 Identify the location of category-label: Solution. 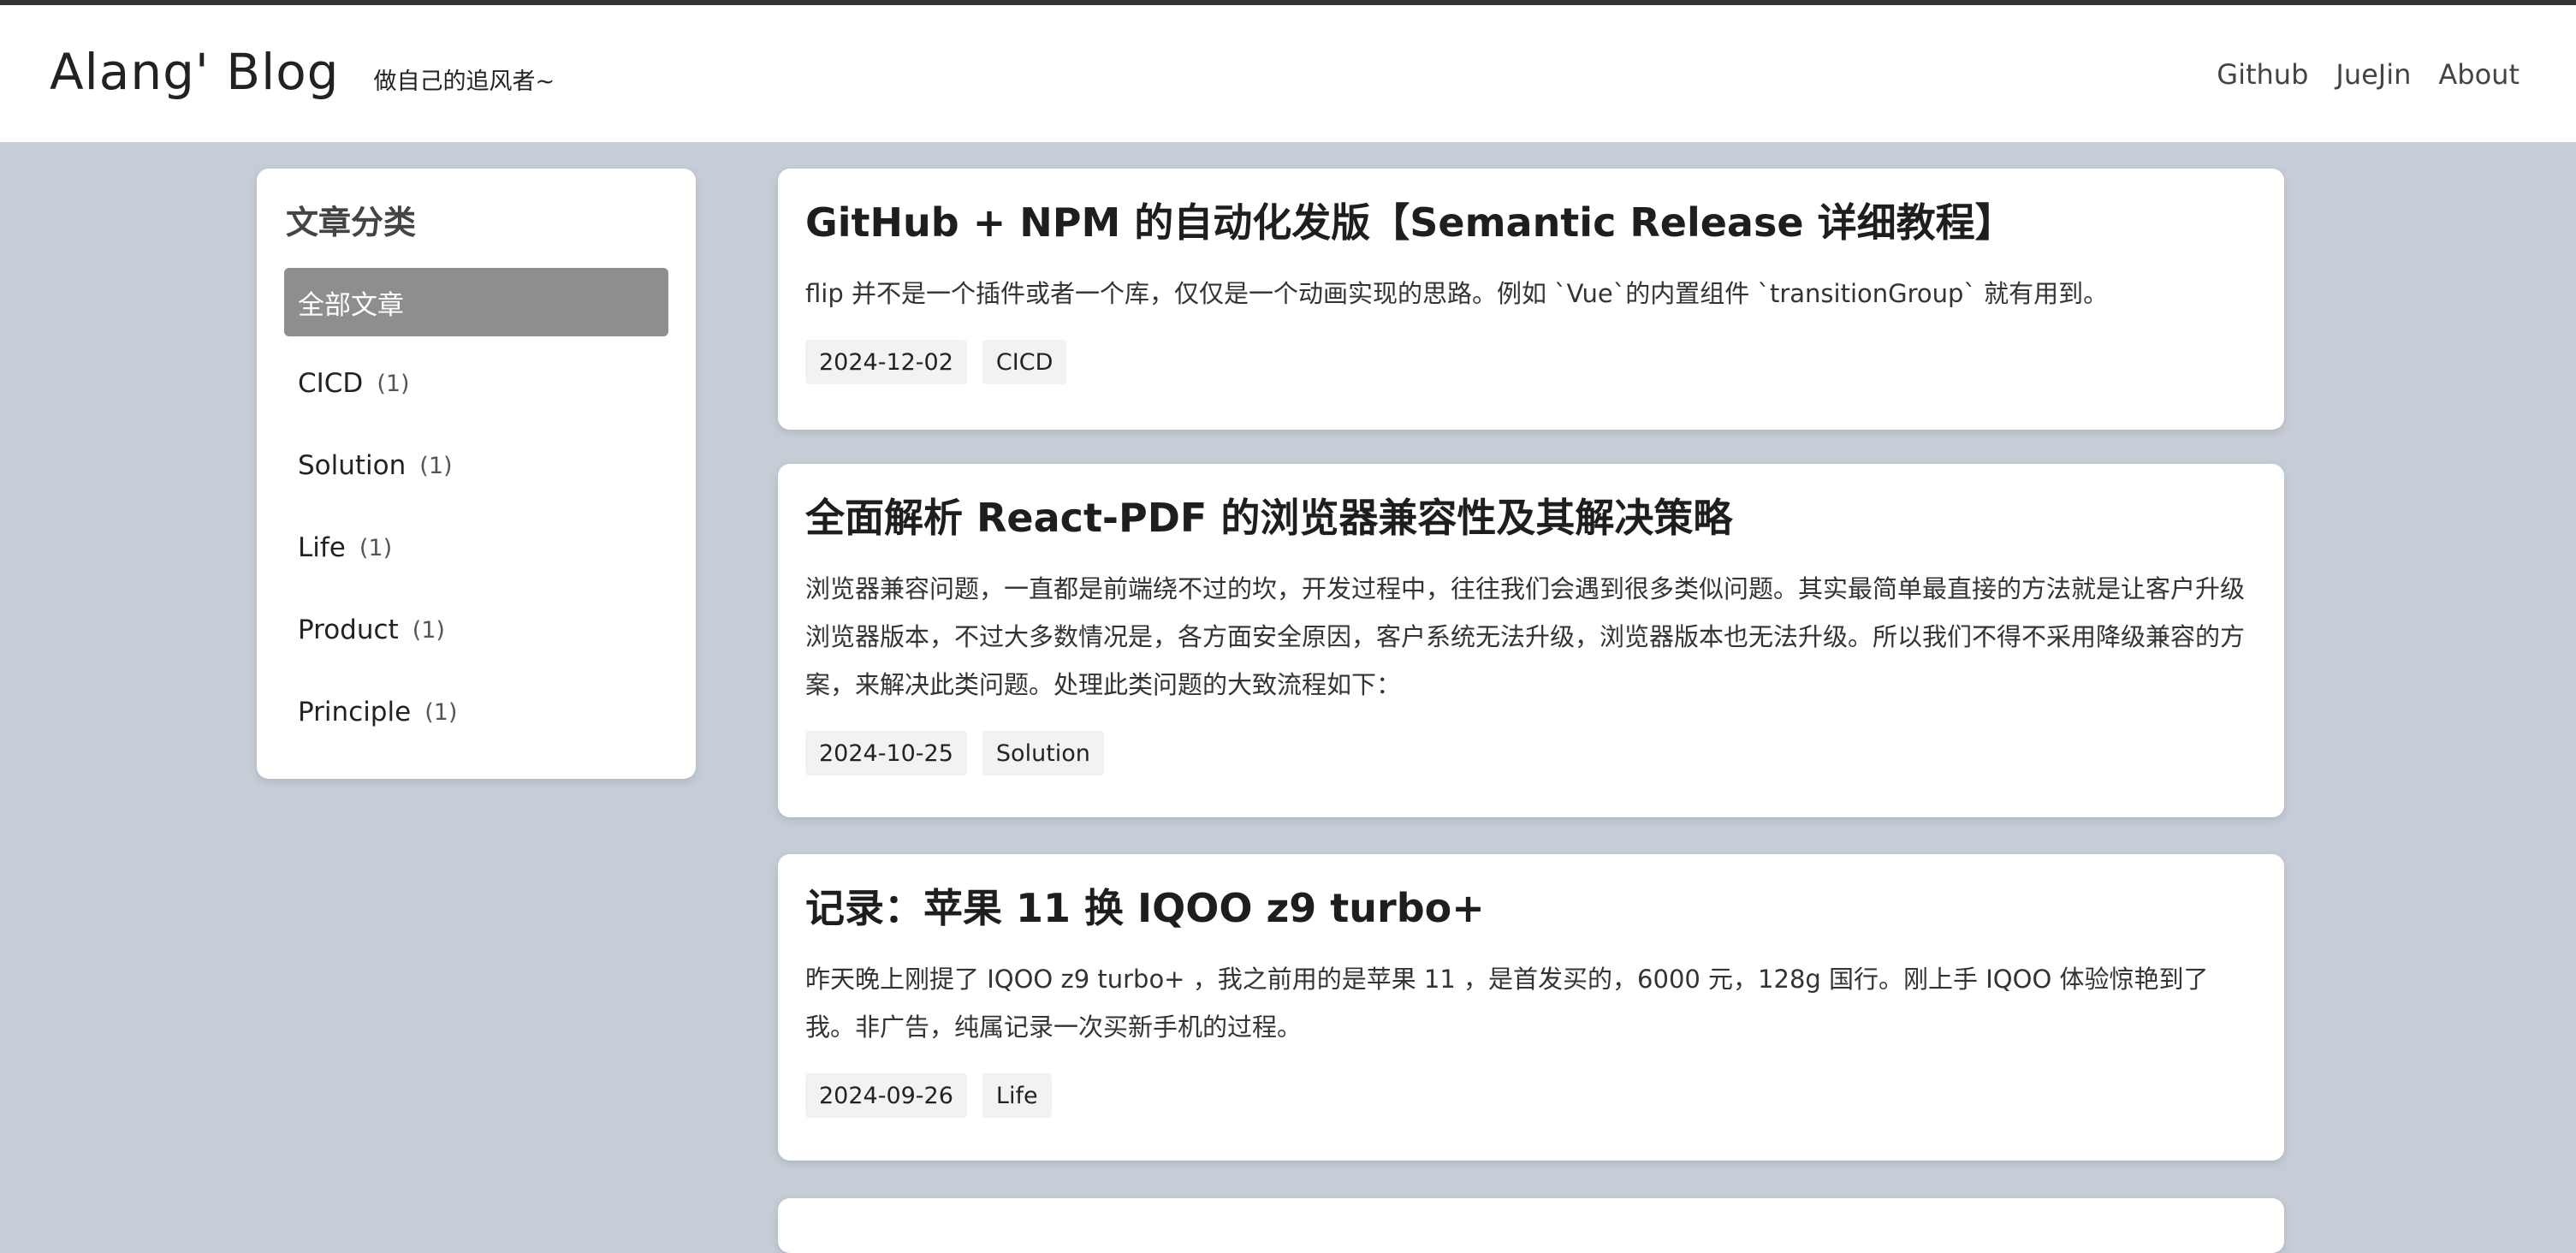
(352, 465).